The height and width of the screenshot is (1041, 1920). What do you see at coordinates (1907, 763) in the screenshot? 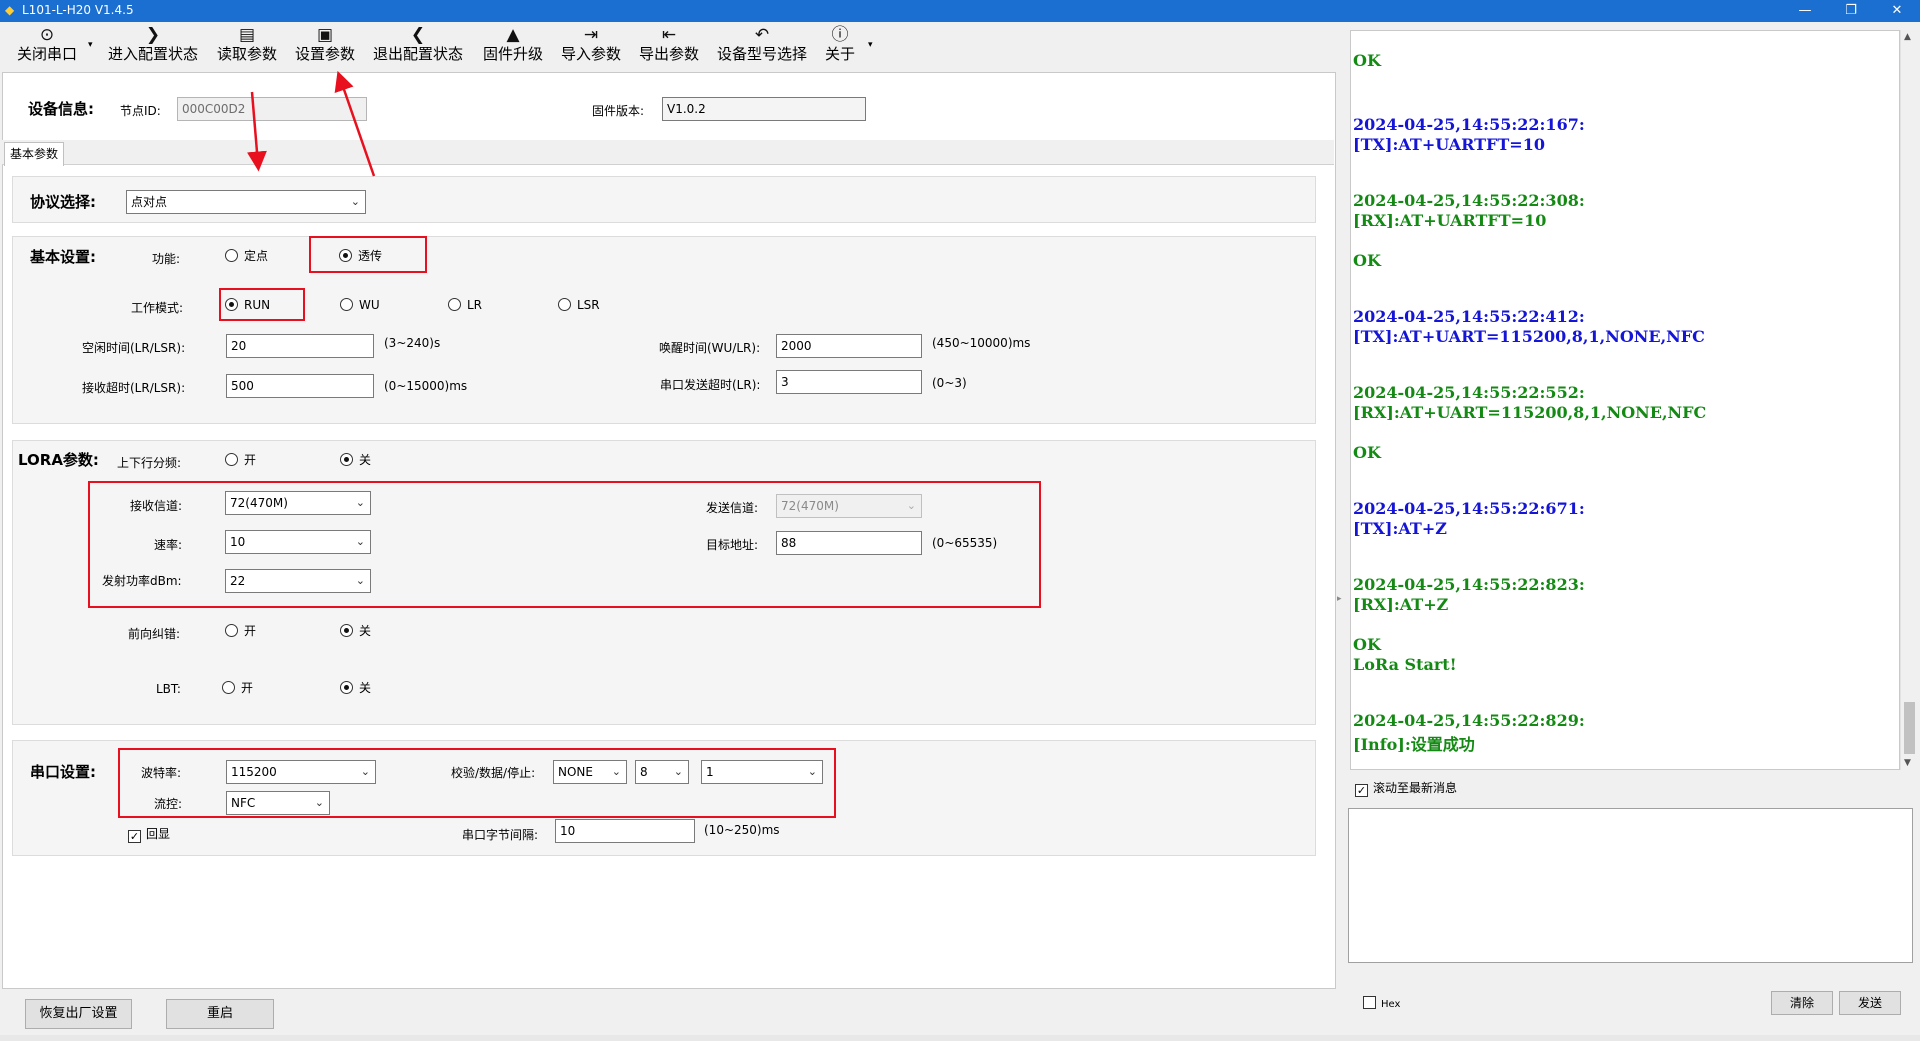
I see `scroll-down-icon: ▼` at bounding box center [1907, 763].